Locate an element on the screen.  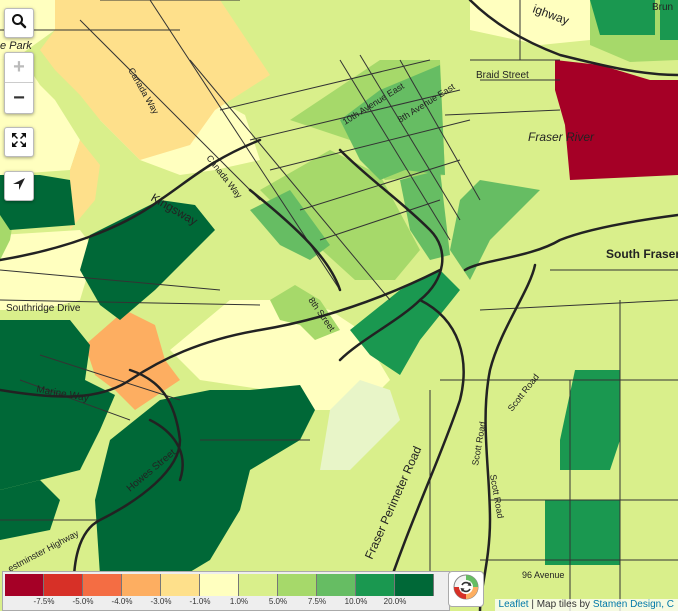
zoom-in-button: + is located at coordinates (19, 68).